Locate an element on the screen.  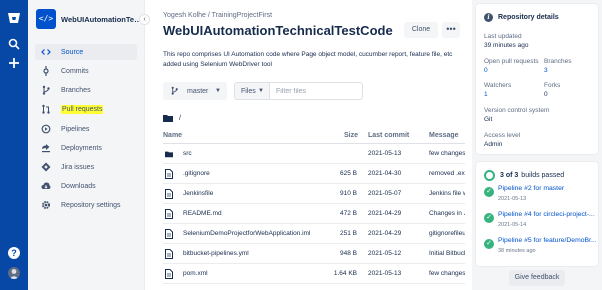
branch-name: master is located at coordinates (198, 91).